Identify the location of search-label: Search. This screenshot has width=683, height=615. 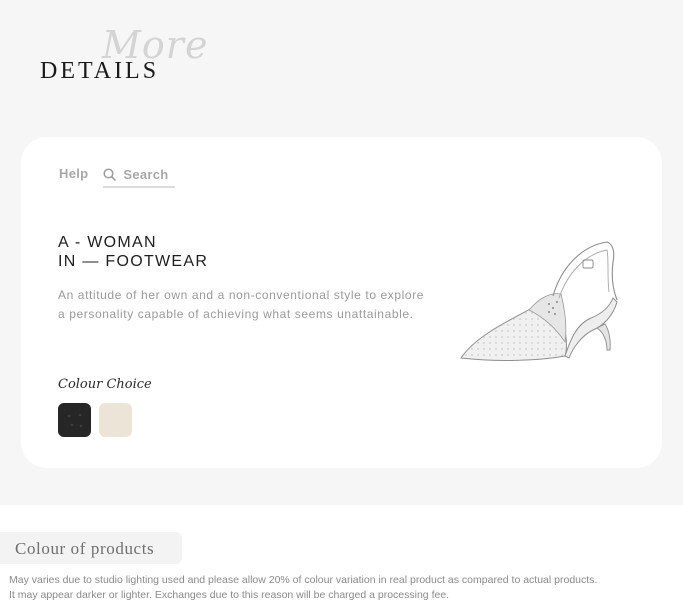
(146, 174).